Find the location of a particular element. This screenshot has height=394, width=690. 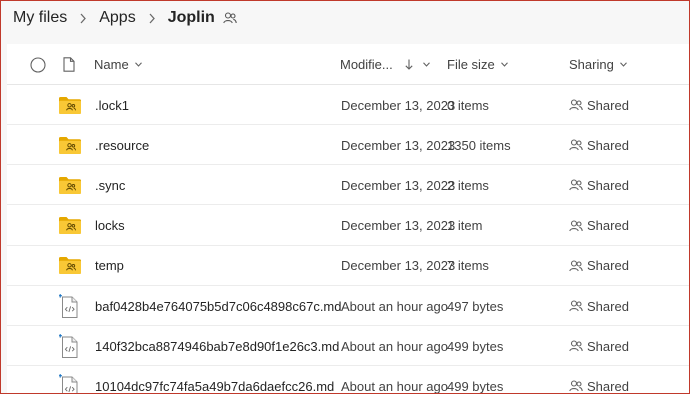

breadcrumb-apps: Apps is located at coordinates (117, 18).